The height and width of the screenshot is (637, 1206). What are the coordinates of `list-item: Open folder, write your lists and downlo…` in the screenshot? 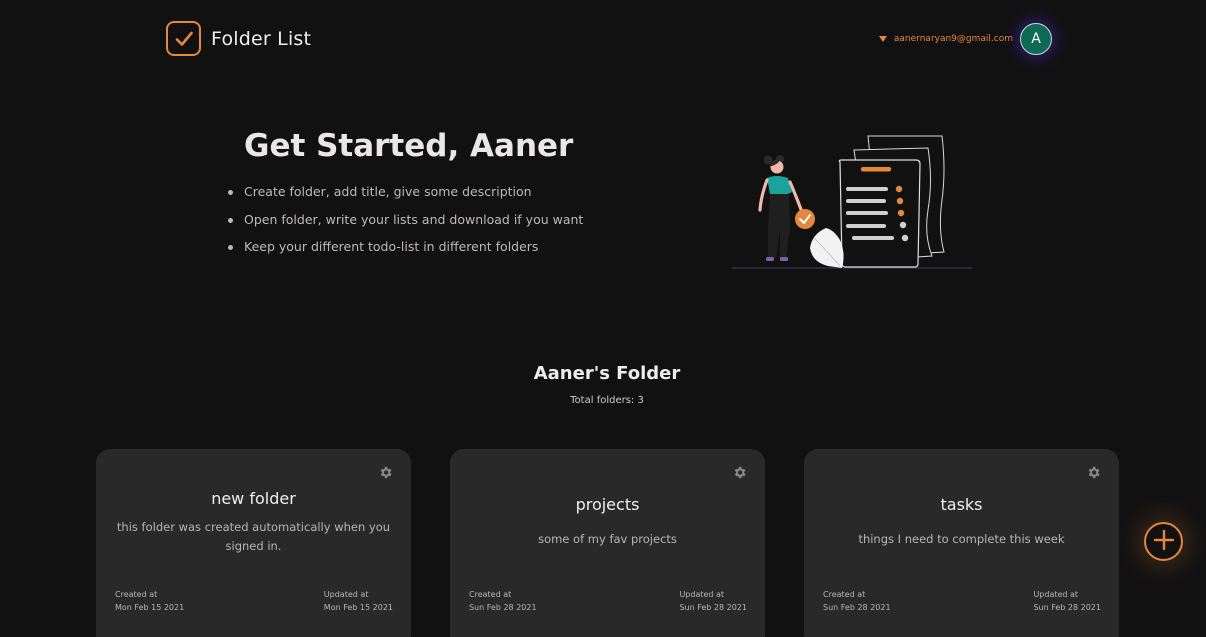 It's located at (405, 226).